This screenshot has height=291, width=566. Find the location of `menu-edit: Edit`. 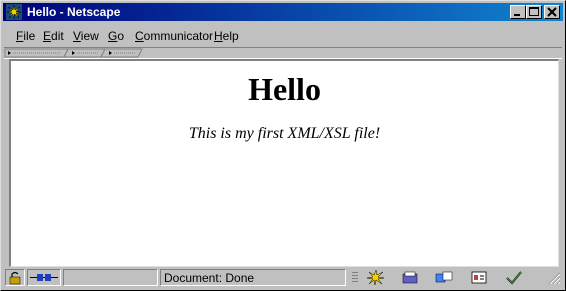

menu-edit: Edit is located at coordinates (53, 36).